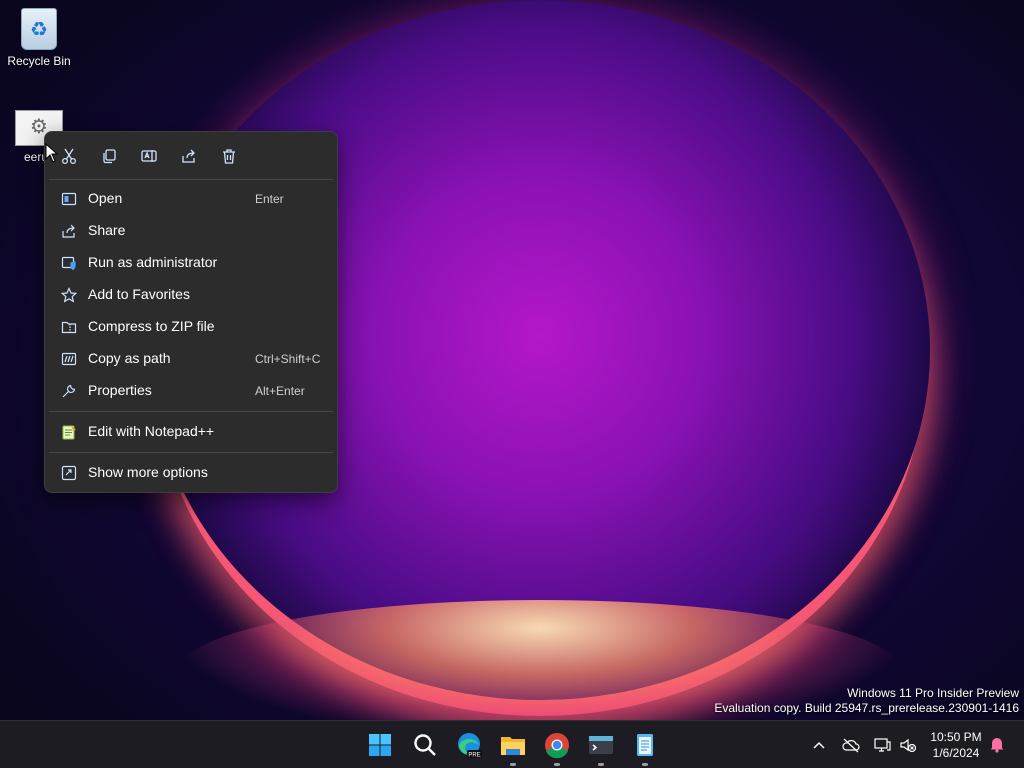 The height and width of the screenshot is (768, 1024). I want to click on taskbar: PRE 10:50 PM 1/6/2024, so click(512, 744).